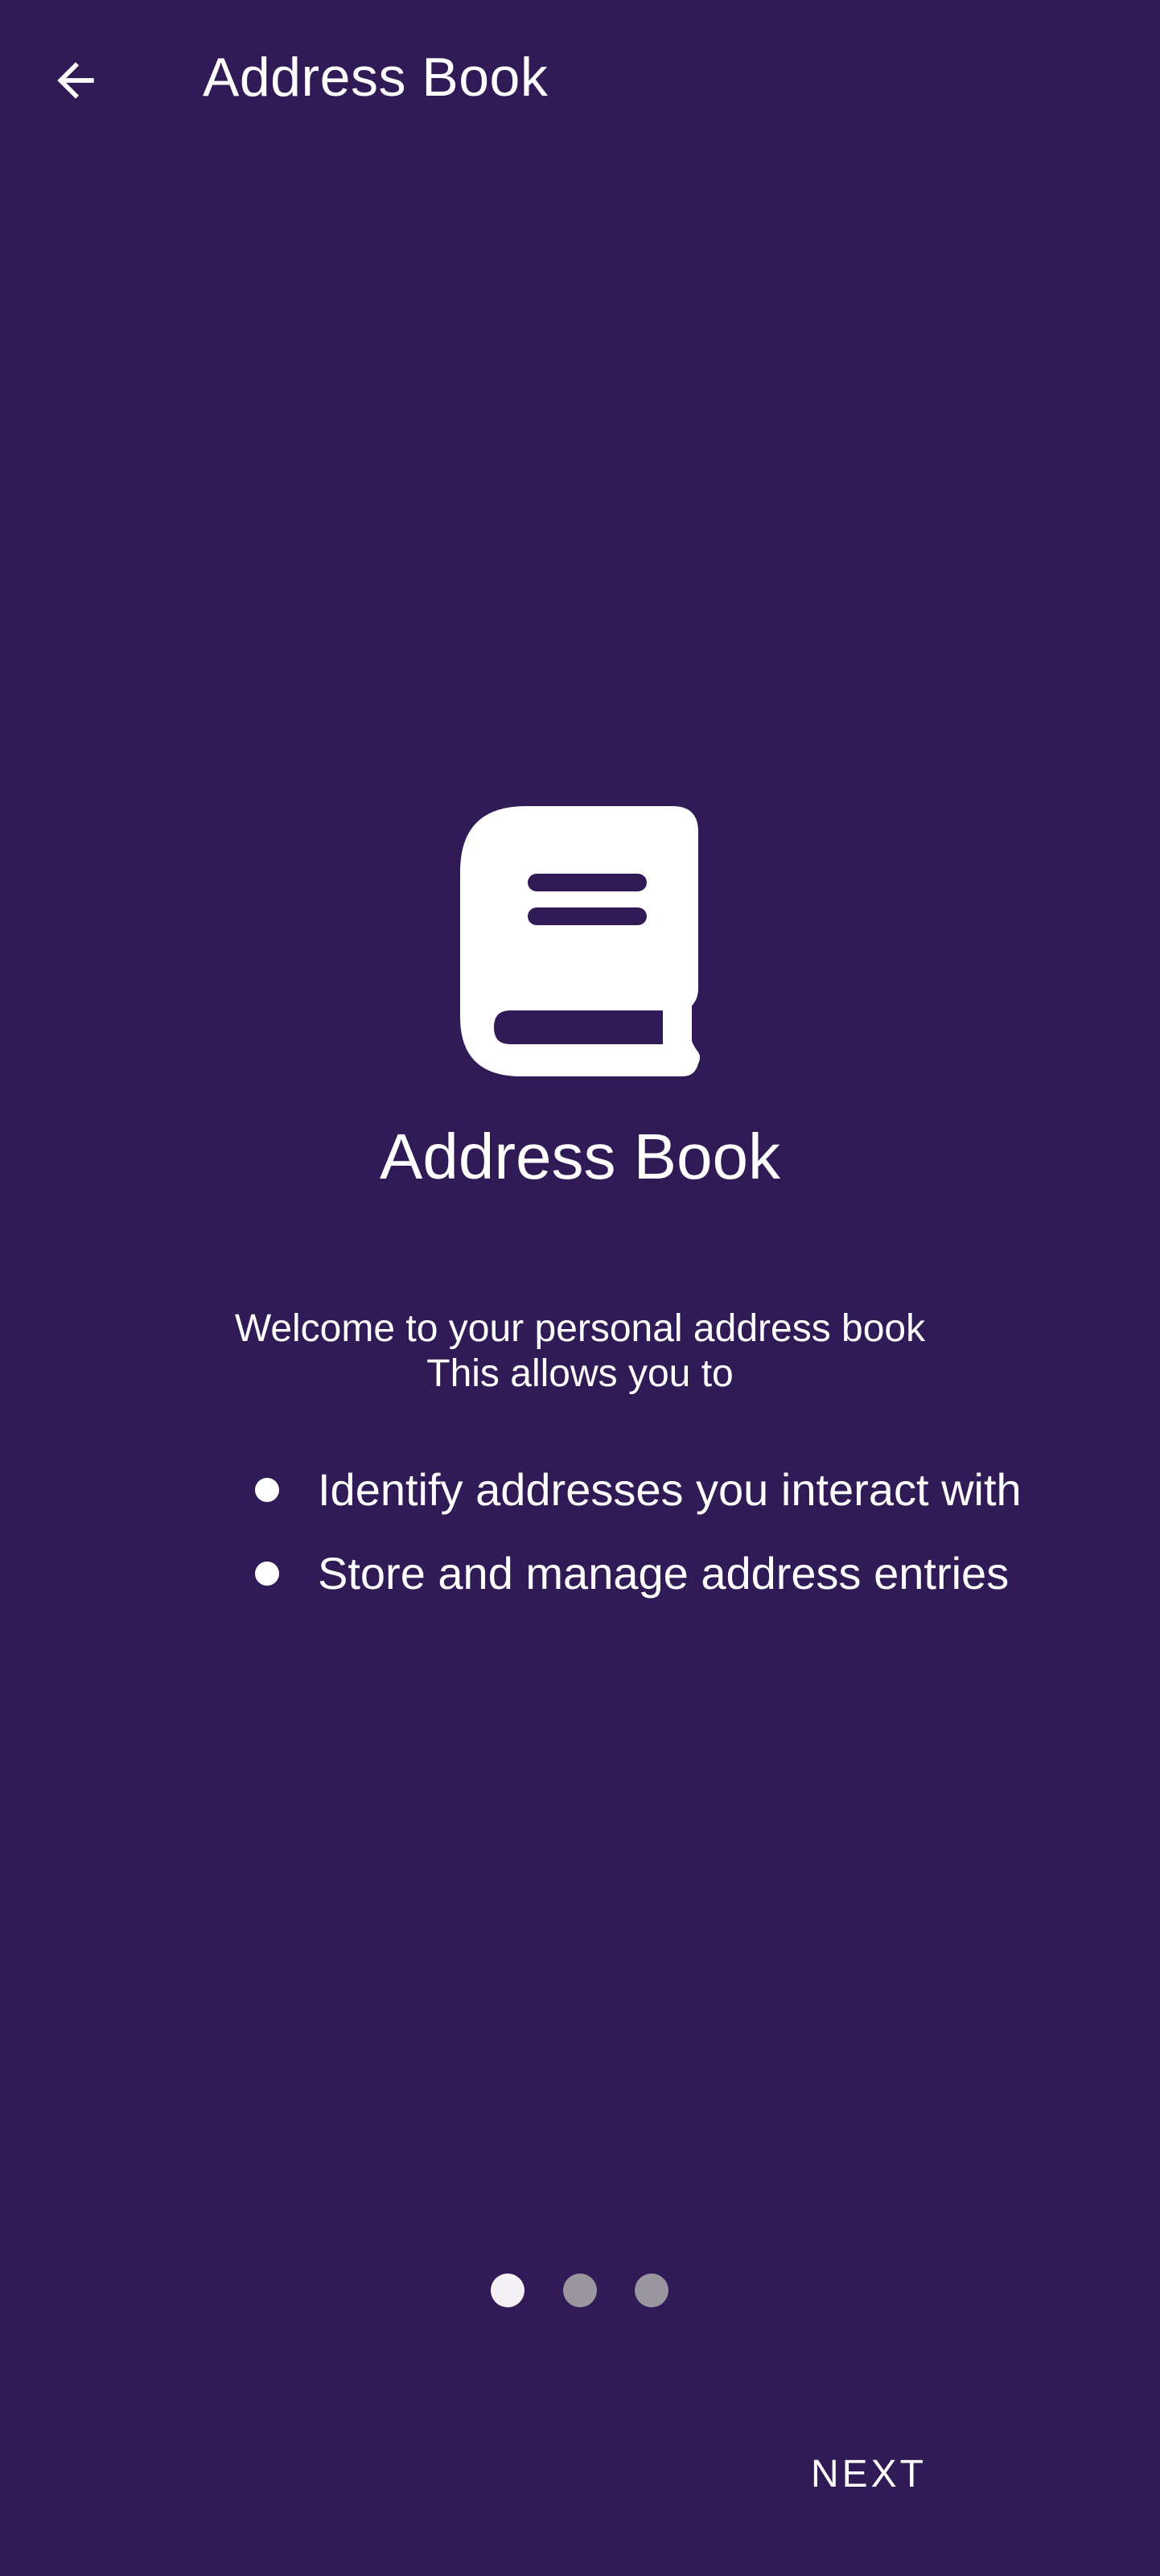 The height and width of the screenshot is (2576, 1160). I want to click on page-indicator, so click(580, 2291).